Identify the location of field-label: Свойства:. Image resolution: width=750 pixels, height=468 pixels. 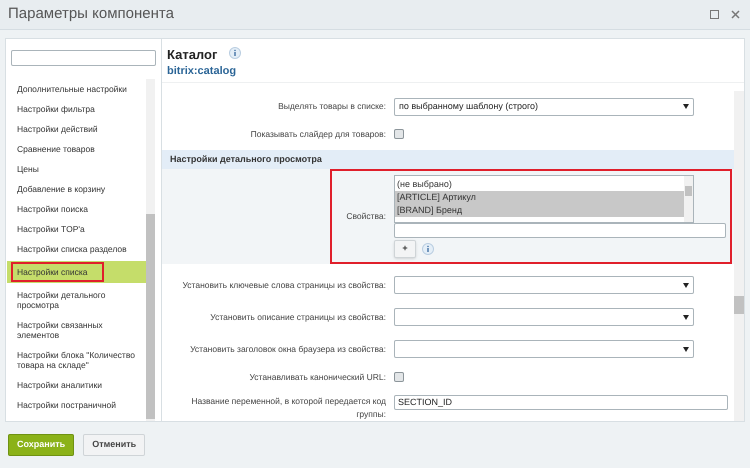
(366, 216).